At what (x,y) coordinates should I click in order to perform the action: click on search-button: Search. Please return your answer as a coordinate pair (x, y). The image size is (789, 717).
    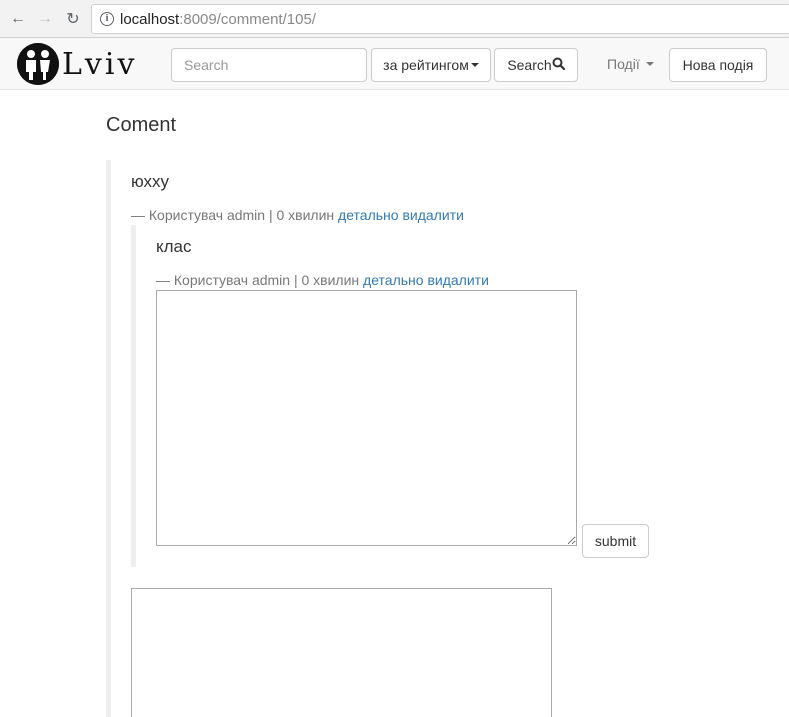
    Looking at the image, I should click on (536, 65).